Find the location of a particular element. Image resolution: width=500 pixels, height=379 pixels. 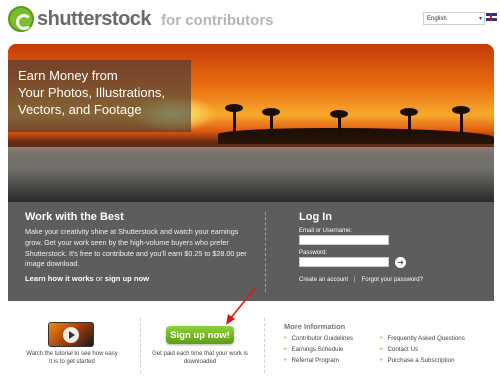

more-information-title: More Information is located at coordinates (315, 326).